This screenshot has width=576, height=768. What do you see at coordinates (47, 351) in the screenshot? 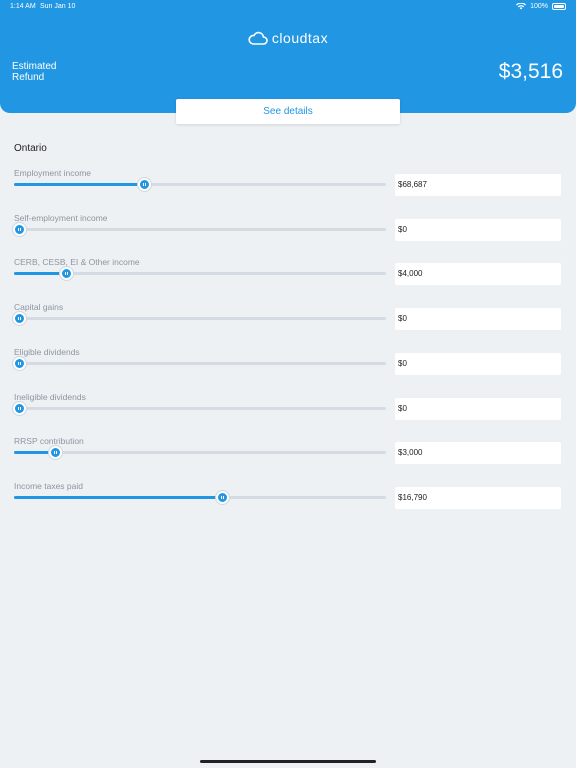
I see `field-label: Eligible dividends` at bounding box center [47, 351].